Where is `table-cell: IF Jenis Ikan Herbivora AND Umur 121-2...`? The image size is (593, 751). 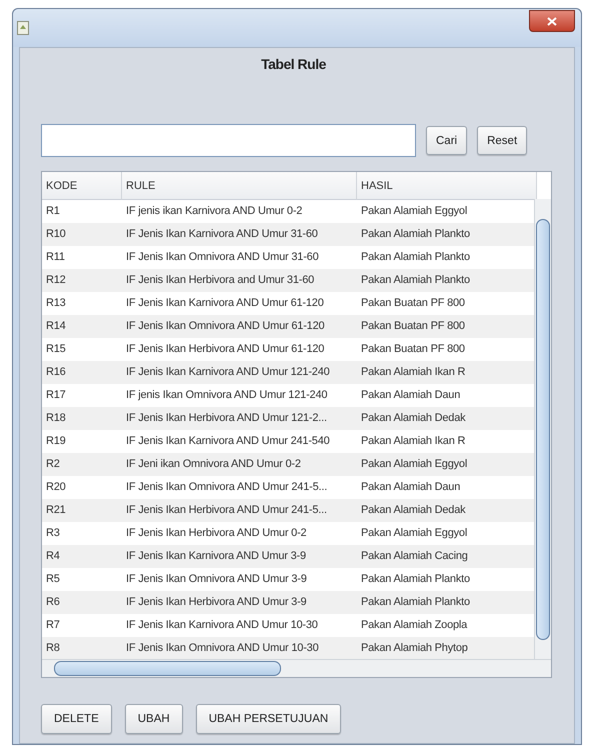
table-cell: IF Jenis Ikan Herbivora AND Umur 121-2... is located at coordinates (239, 418).